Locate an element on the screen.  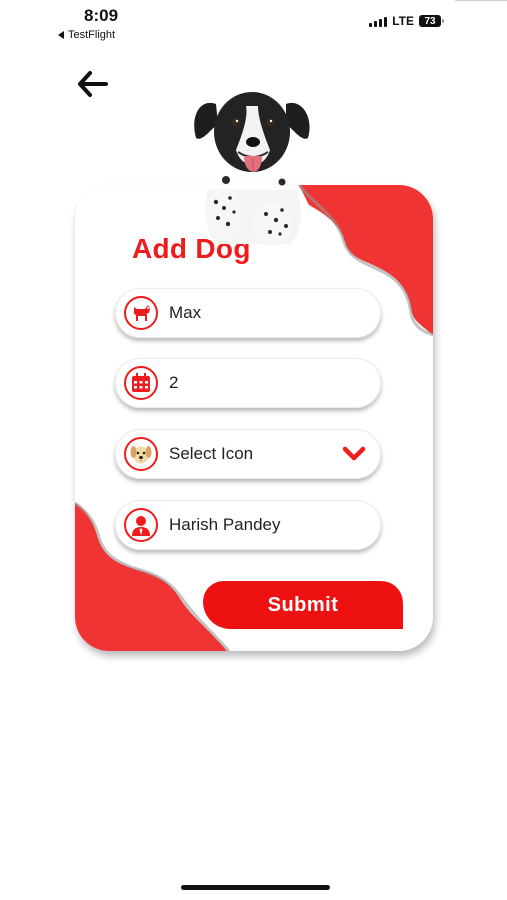
chevron-down-icon is located at coordinates (354, 454).